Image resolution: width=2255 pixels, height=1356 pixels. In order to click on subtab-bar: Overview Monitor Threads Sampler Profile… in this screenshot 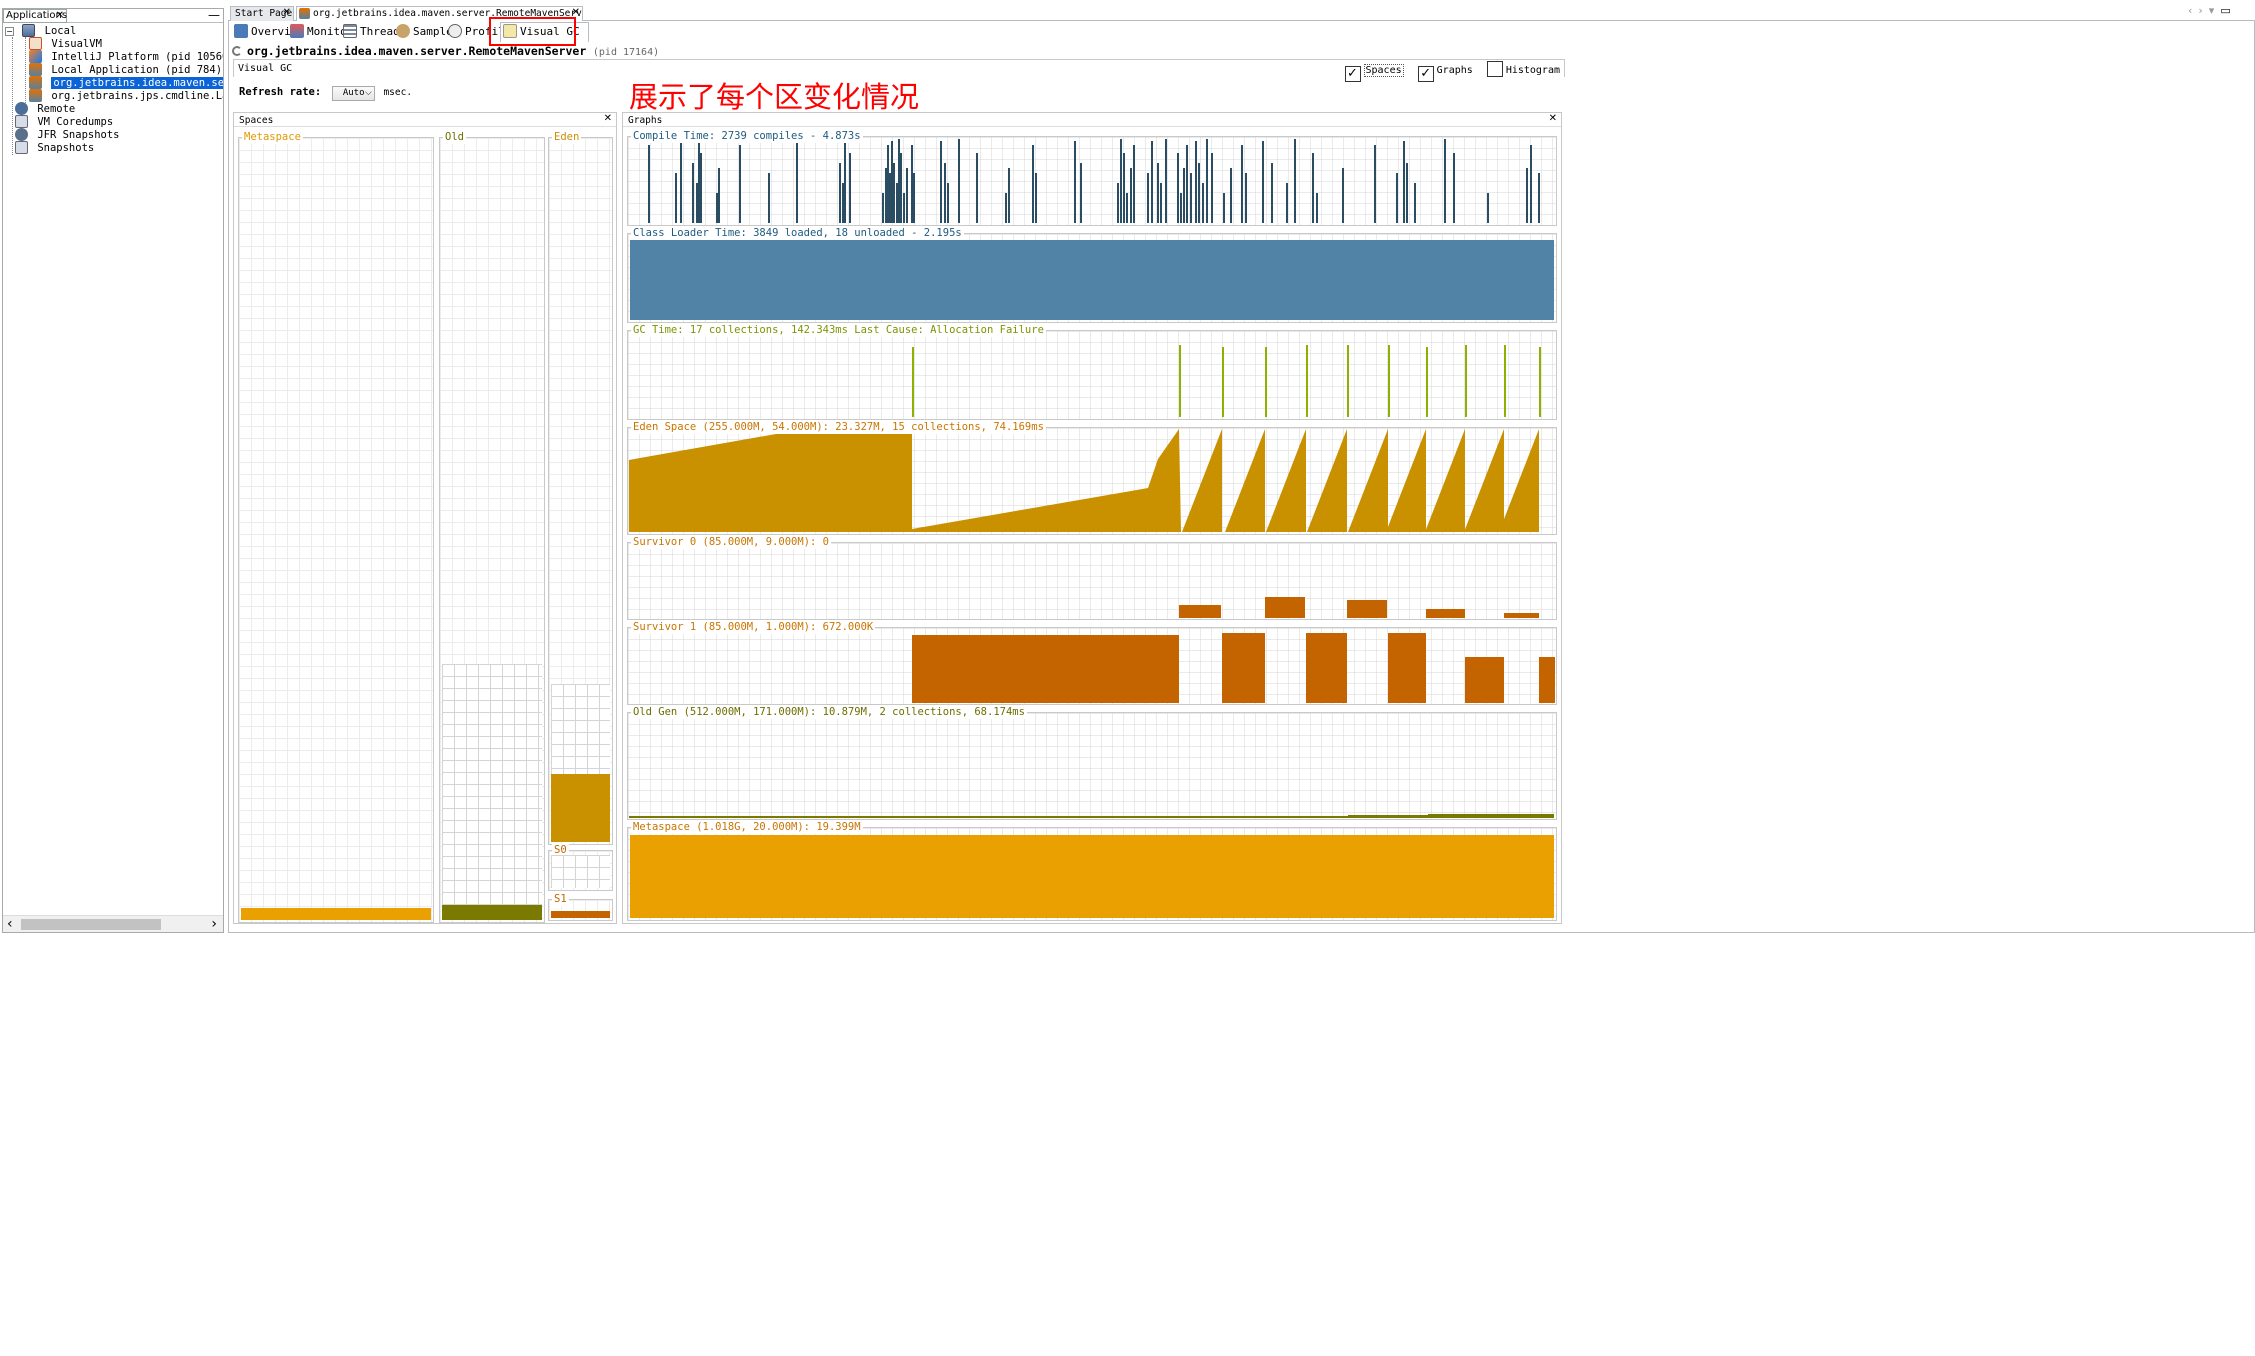, I will do `click(898, 32)`.